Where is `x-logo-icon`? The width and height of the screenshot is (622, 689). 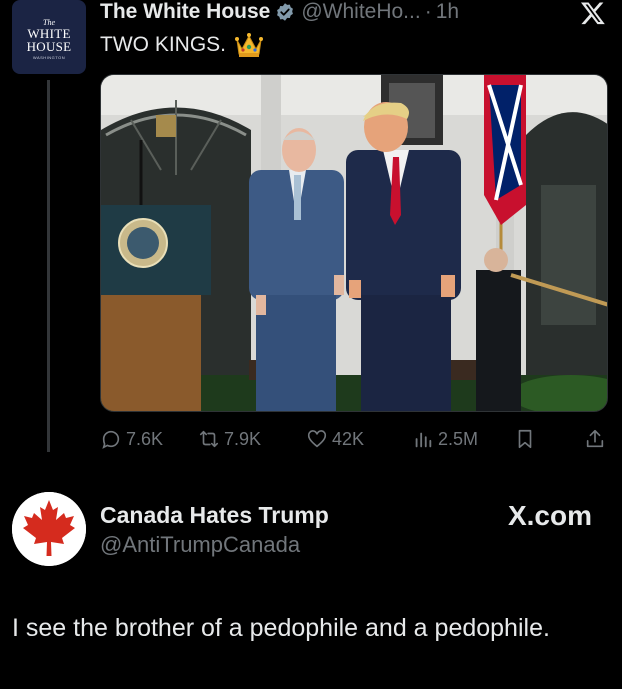 x-logo-icon is located at coordinates (593, 13).